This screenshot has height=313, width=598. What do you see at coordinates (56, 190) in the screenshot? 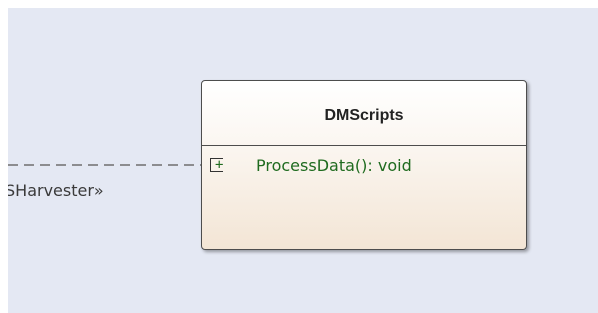
I see `connector-stereotype-label: SHarvester»` at bounding box center [56, 190].